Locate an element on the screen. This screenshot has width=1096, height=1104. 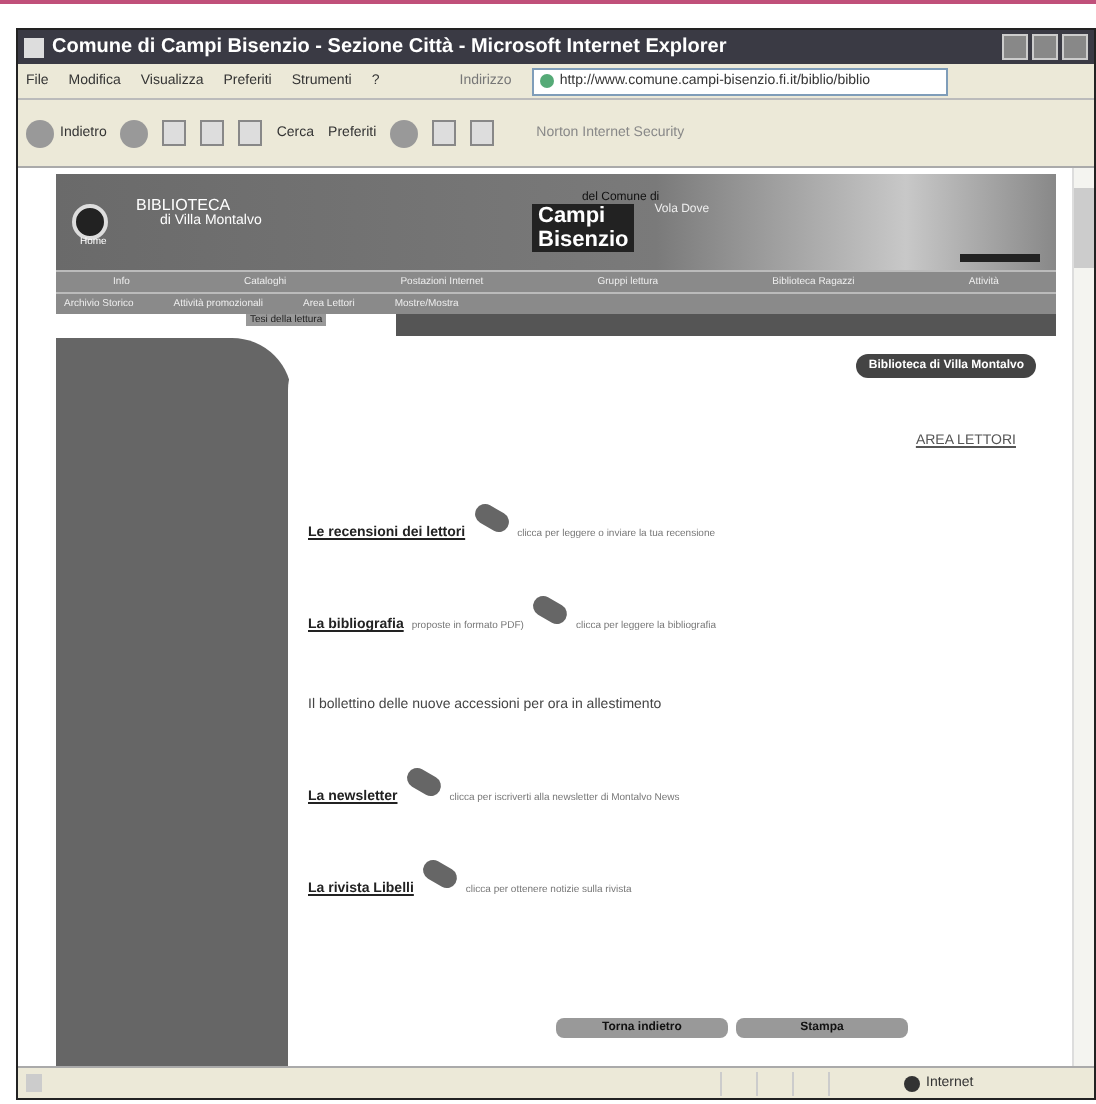
city-name: Bisenzio is located at coordinates (583, 240).